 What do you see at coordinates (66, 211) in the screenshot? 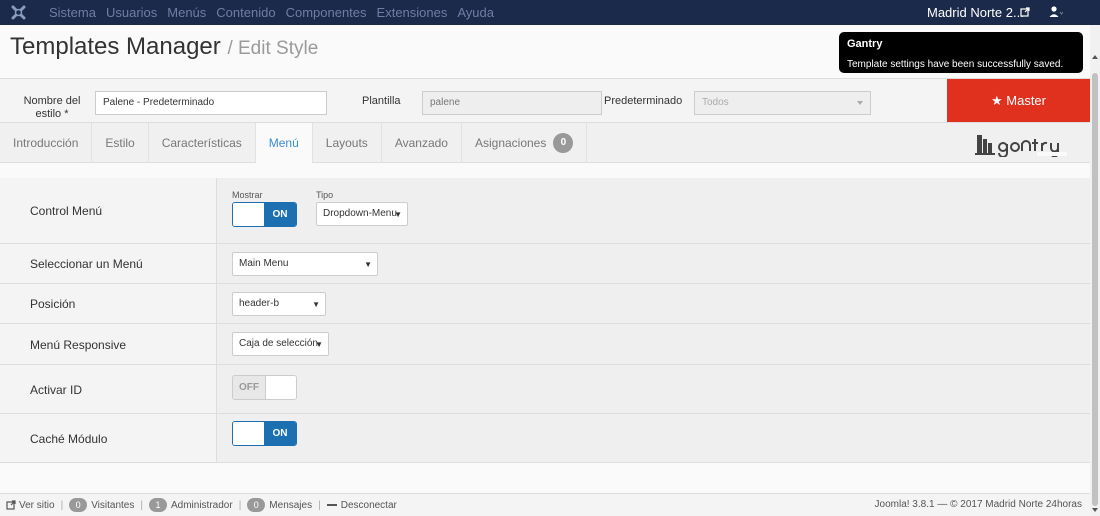
I see `control-menu-label: Control Menú` at bounding box center [66, 211].